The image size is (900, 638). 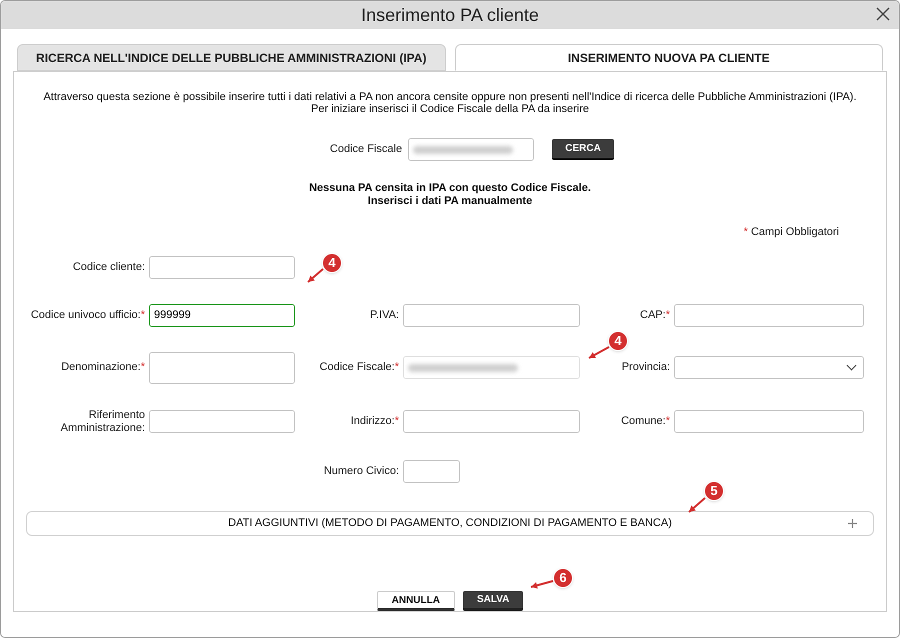 I want to click on save-button: SALVA, so click(x=493, y=601).